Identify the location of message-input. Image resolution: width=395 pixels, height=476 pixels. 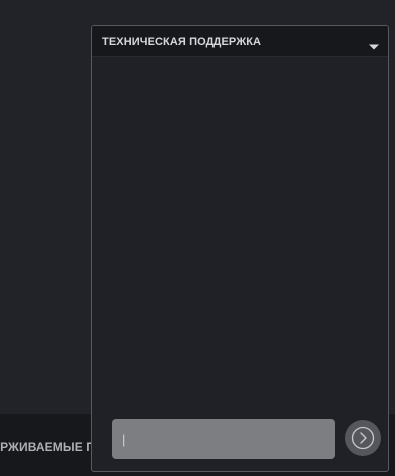
(223, 439).